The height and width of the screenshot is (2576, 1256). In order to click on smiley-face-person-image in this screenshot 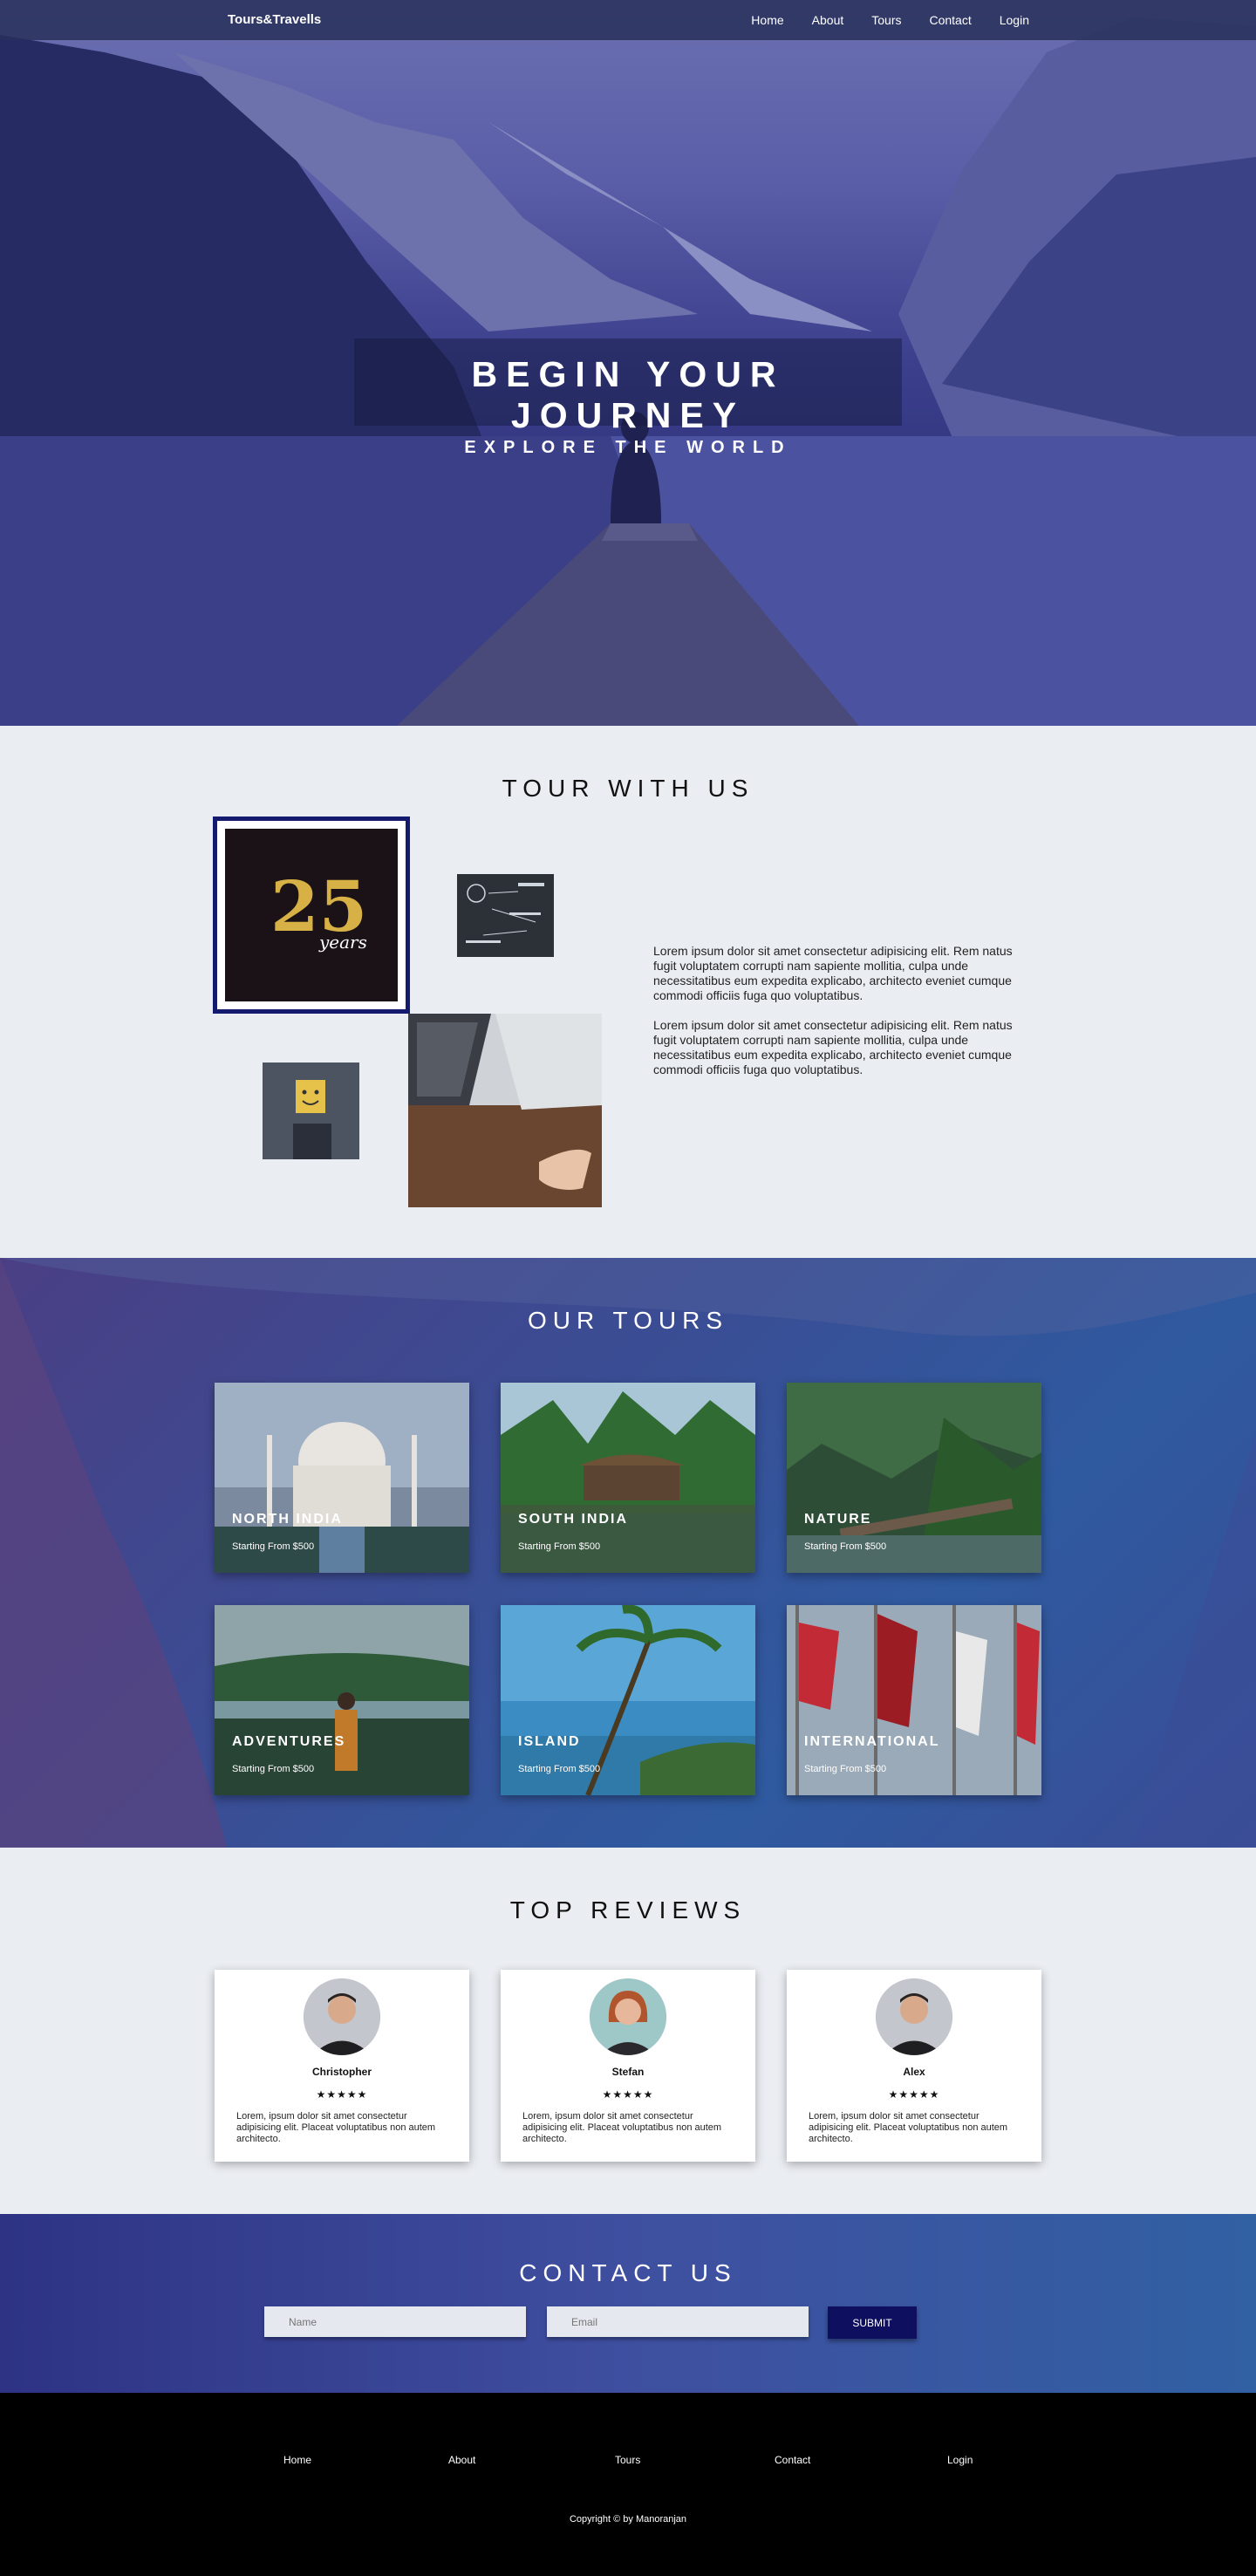, I will do `click(311, 1111)`.